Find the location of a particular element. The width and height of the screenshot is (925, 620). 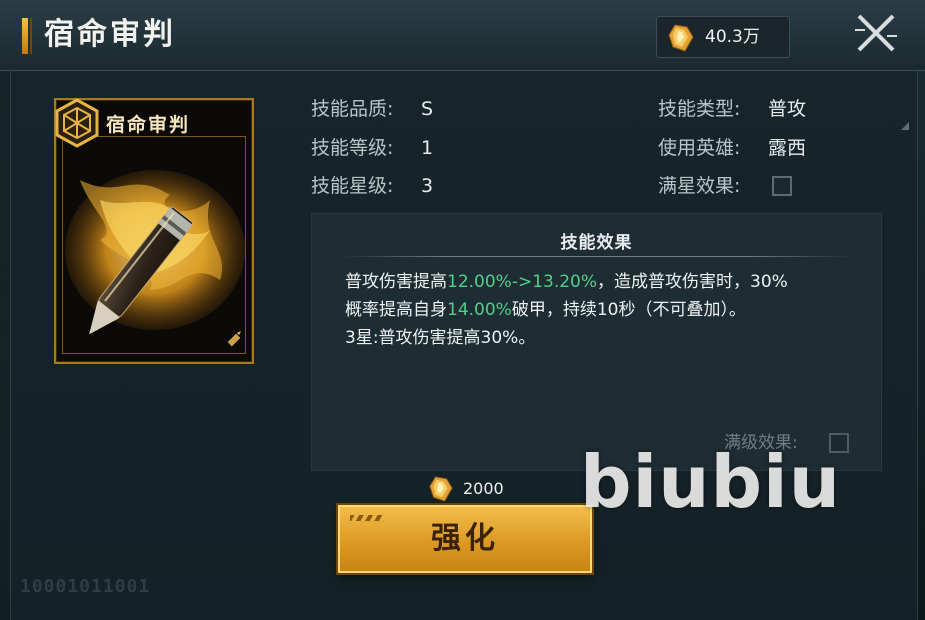

hero-label: 使用英雄: is located at coordinates (699, 148).